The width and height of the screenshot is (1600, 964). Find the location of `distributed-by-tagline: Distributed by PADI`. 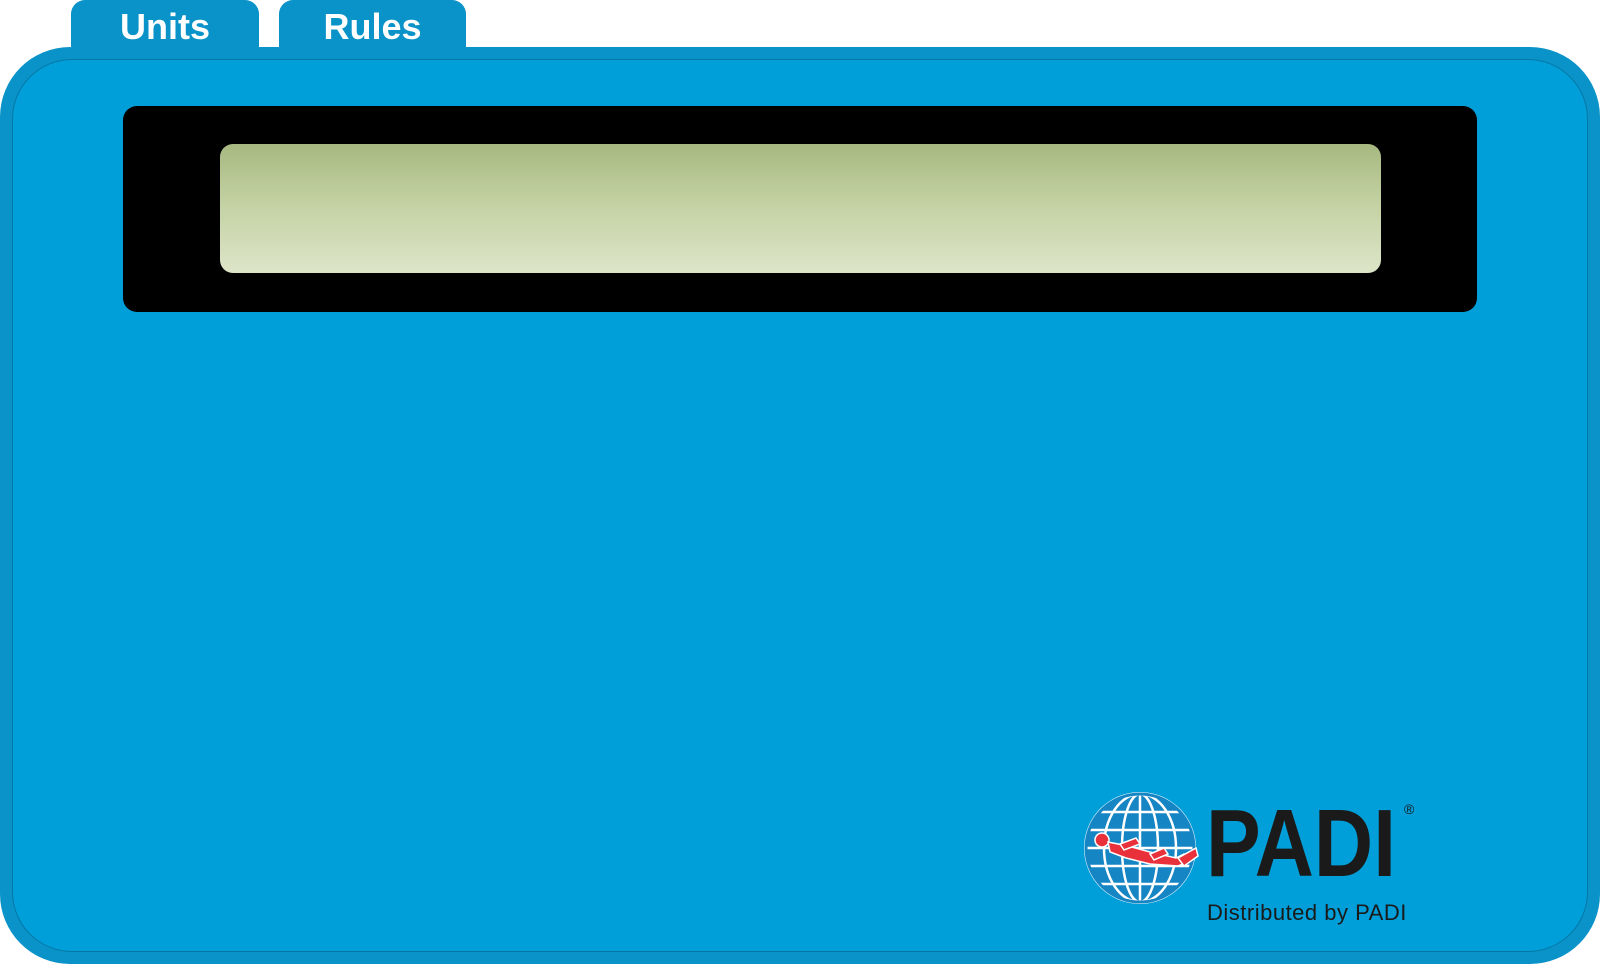

distributed-by-tagline: Distributed by PADI is located at coordinates (1307, 912).